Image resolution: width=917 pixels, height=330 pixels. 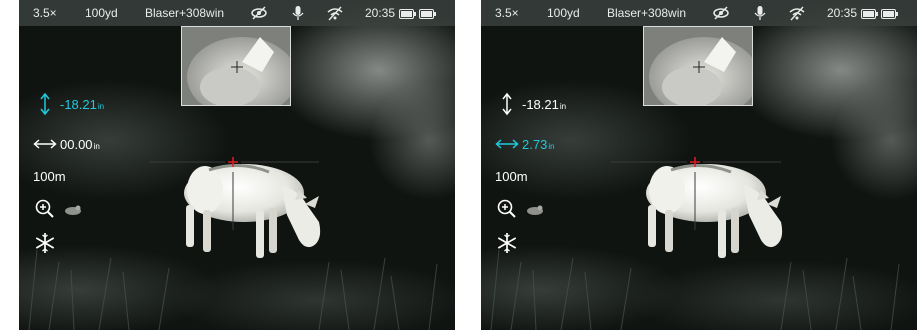 What do you see at coordinates (76, 144) in the screenshot?
I see `horizontal-offset-value: 00.00` at bounding box center [76, 144].